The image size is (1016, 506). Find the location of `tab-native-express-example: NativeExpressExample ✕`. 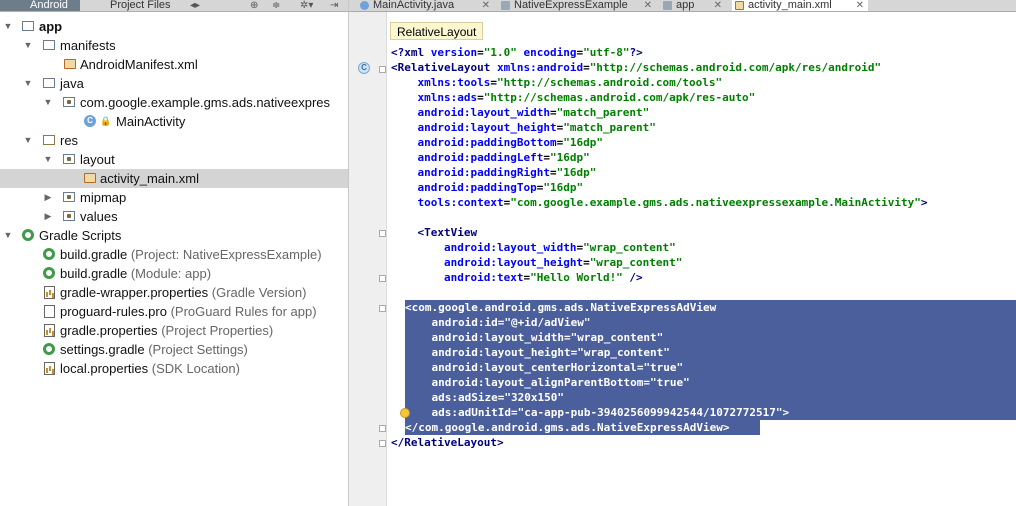

tab-native-express-example: NativeExpressExample ✕ is located at coordinates (577, 5).